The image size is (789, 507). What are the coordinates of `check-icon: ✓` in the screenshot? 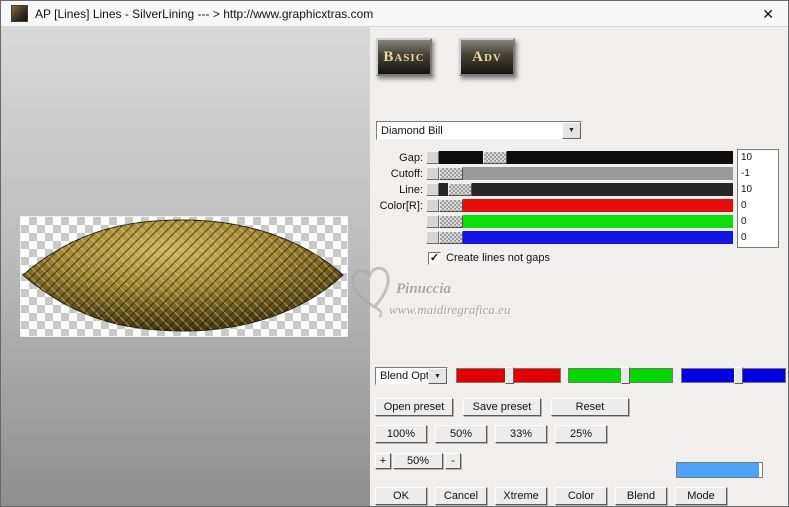 It's located at (434, 257).